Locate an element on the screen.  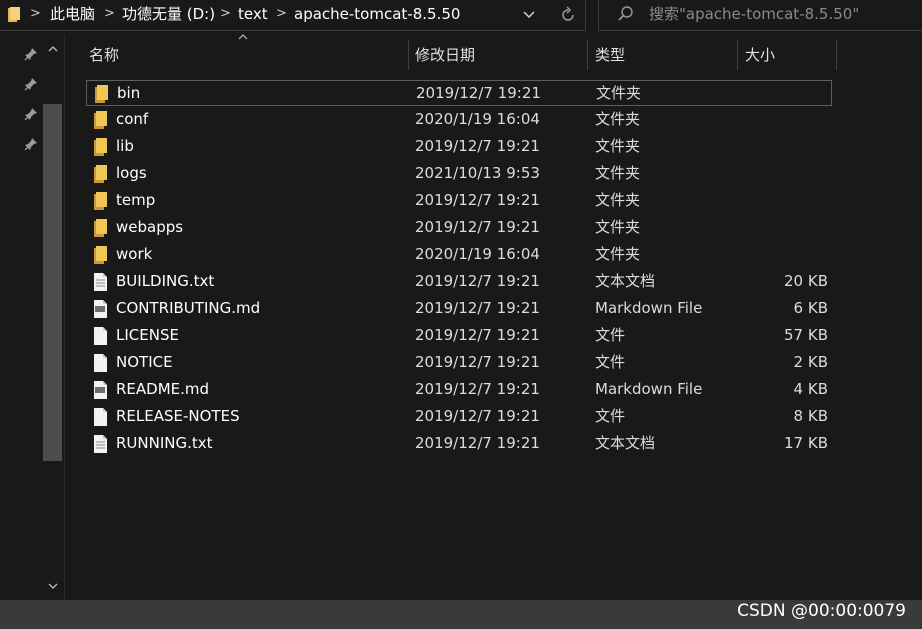
file-row: BUILDING.txt 2019/12/7 19:21 文本文档 20 KB is located at coordinates (459, 282).